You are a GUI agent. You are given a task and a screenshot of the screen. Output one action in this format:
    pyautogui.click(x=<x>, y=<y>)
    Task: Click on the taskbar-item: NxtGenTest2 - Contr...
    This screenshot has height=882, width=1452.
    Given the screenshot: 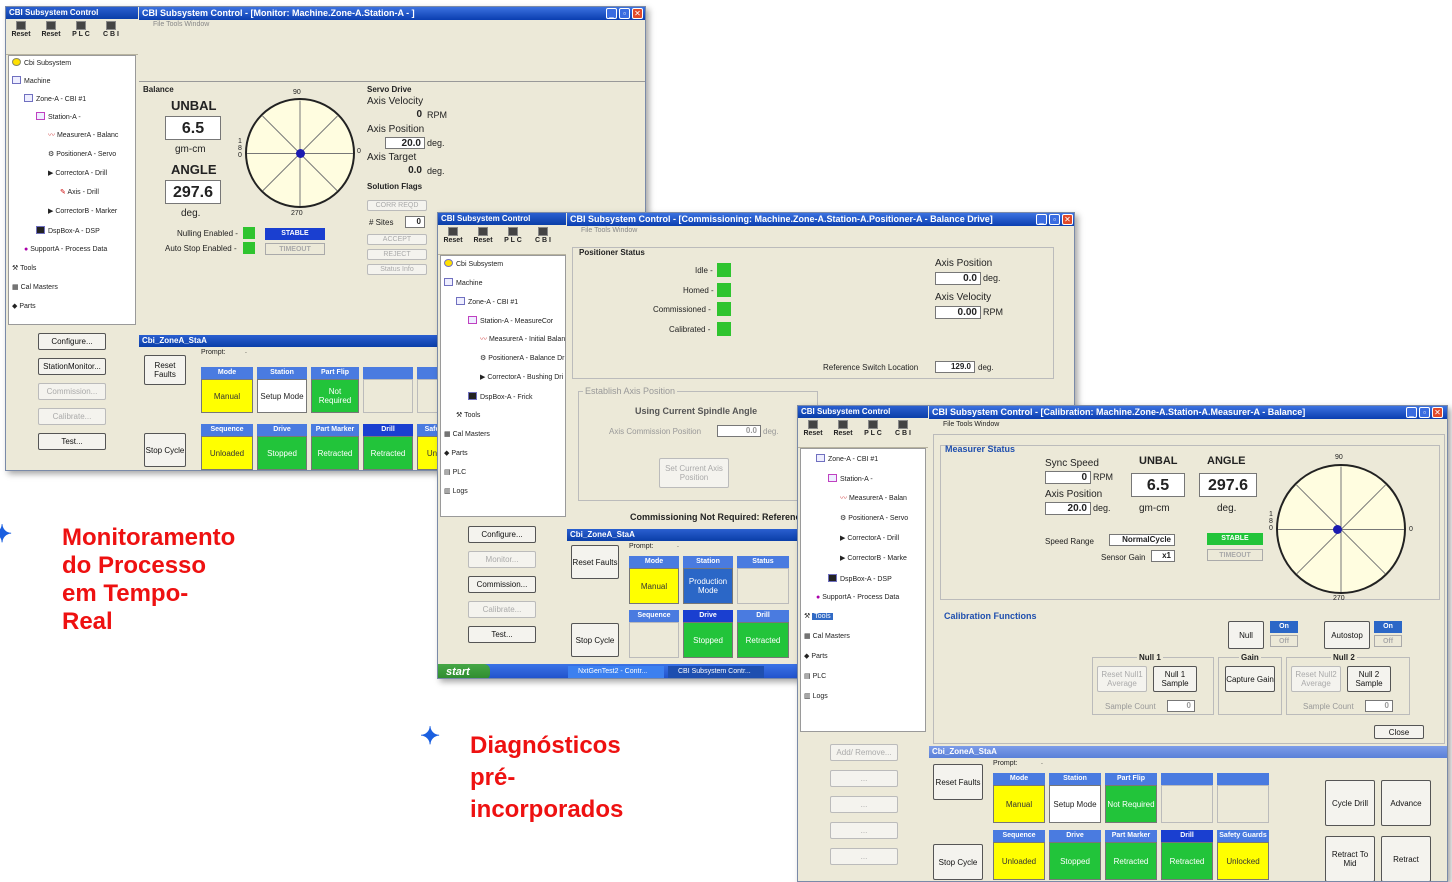 What is the action you would take?
    pyautogui.click(x=616, y=672)
    